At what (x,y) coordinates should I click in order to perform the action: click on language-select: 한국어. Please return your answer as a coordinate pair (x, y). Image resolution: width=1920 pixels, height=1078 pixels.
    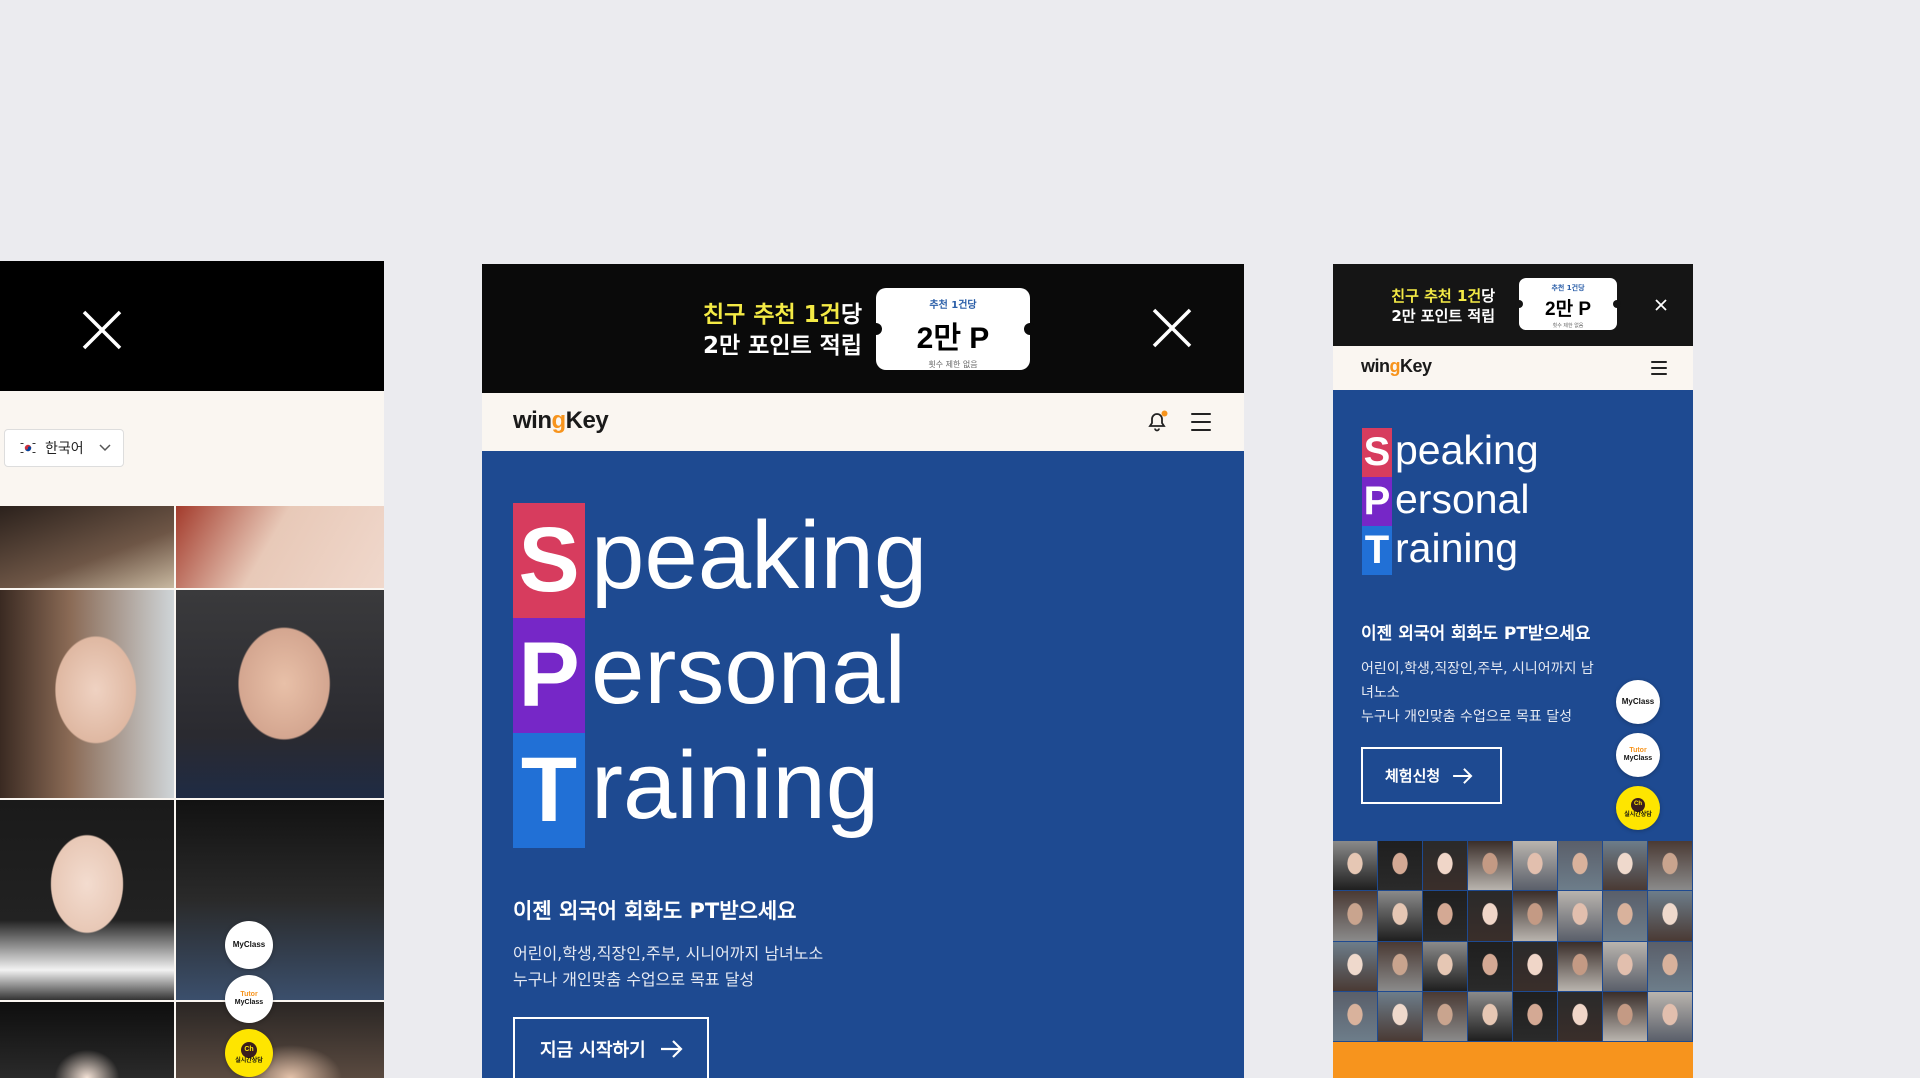
    Looking at the image, I should click on (64, 448).